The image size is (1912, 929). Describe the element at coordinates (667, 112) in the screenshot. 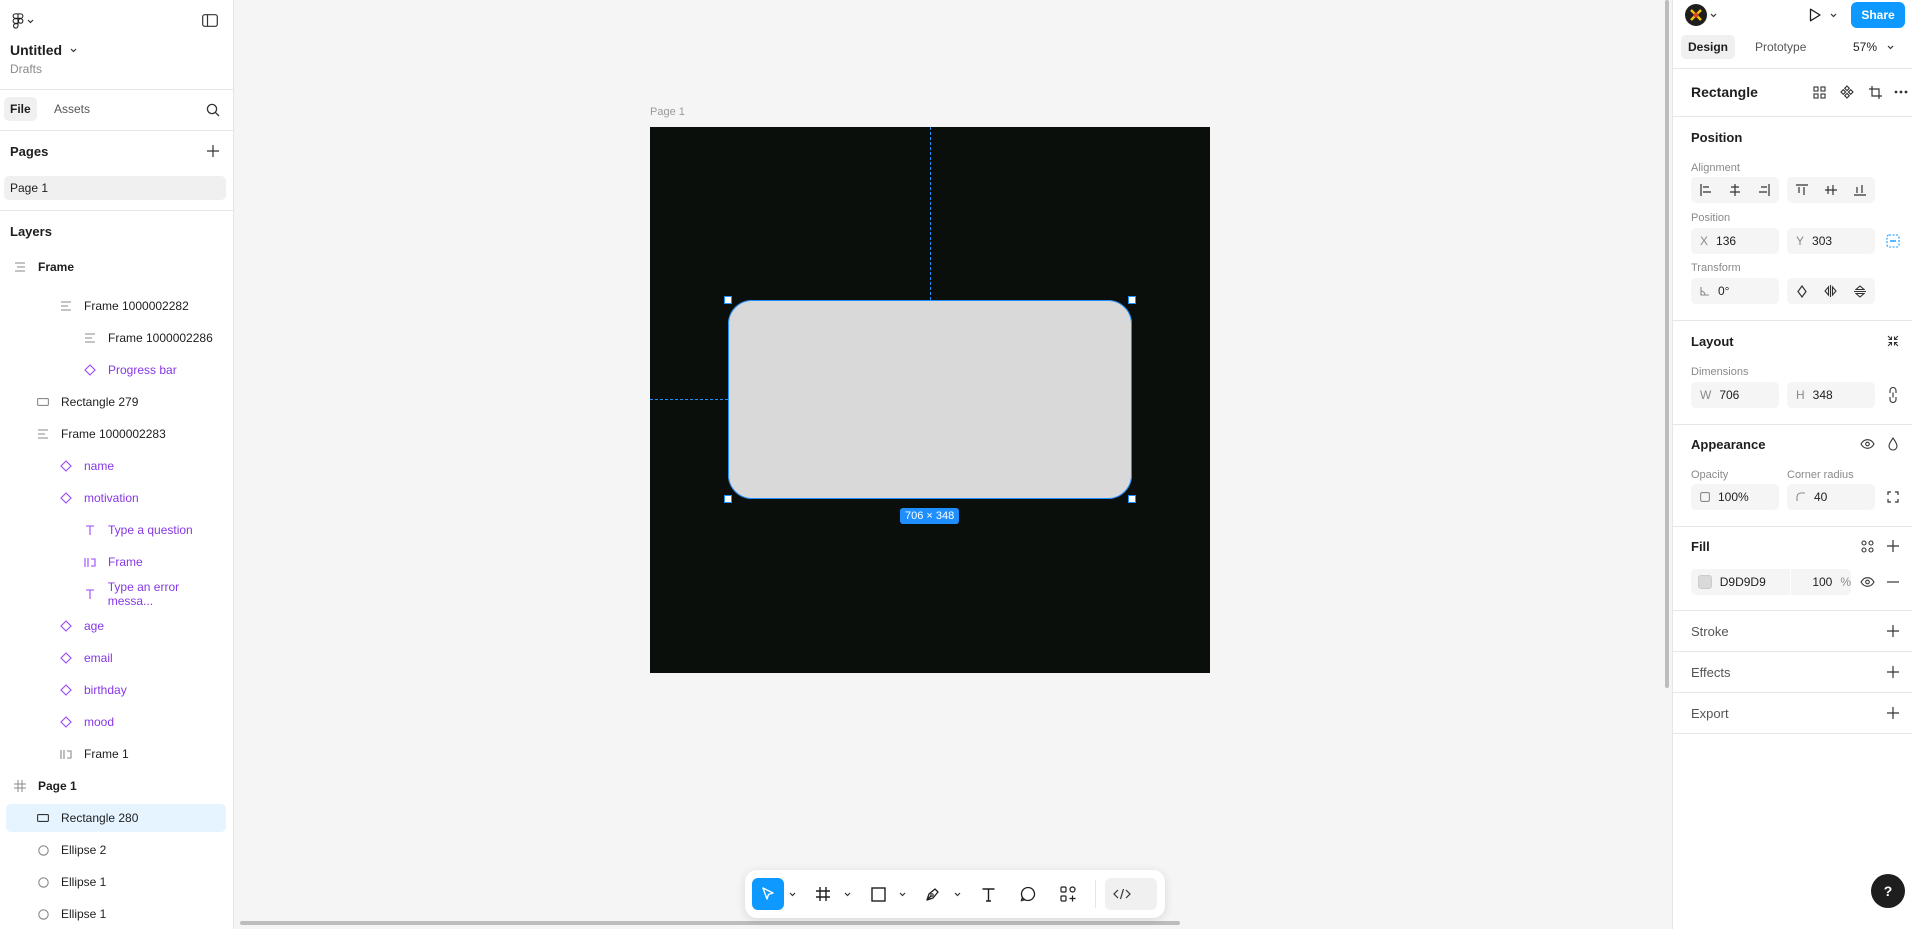

I see `frame-label: Page 1` at that location.